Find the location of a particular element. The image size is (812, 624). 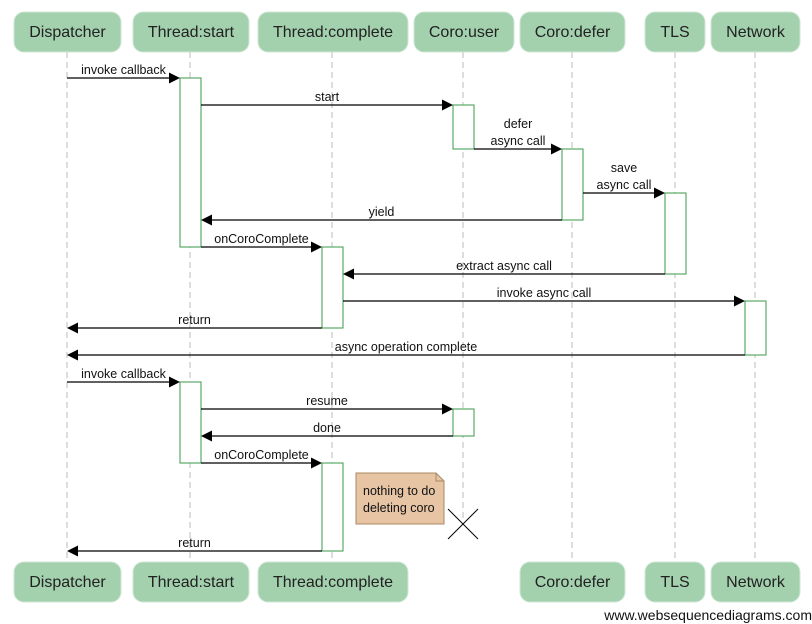

message-label: save is located at coordinates (624, 168).